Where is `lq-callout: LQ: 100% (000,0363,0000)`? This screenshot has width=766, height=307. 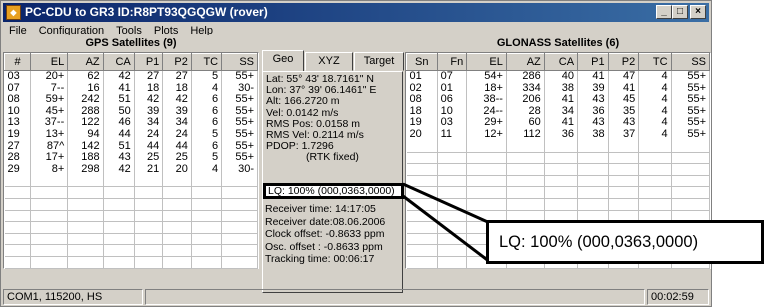 lq-callout: LQ: 100% (000,0363,0000) is located at coordinates (625, 242).